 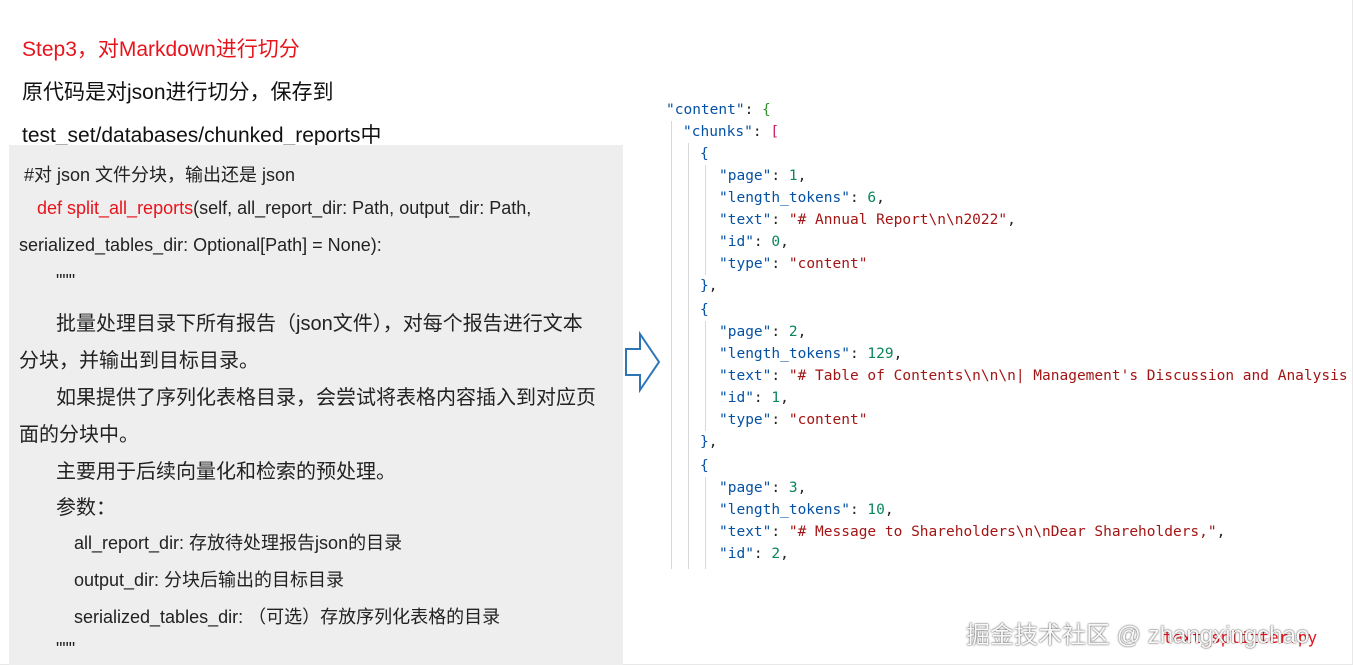 What do you see at coordinates (705, 110) in the screenshot?
I see `json-key: "content"` at bounding box center [705, 110].